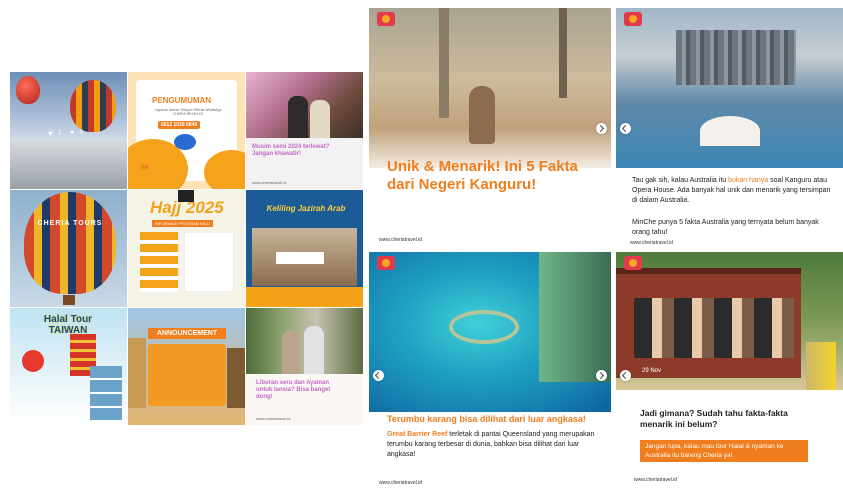 This screenshot has height=490, width=843. Describe the element at coordinates (736, 57) in the screenshot. I see `skyline` at that location.